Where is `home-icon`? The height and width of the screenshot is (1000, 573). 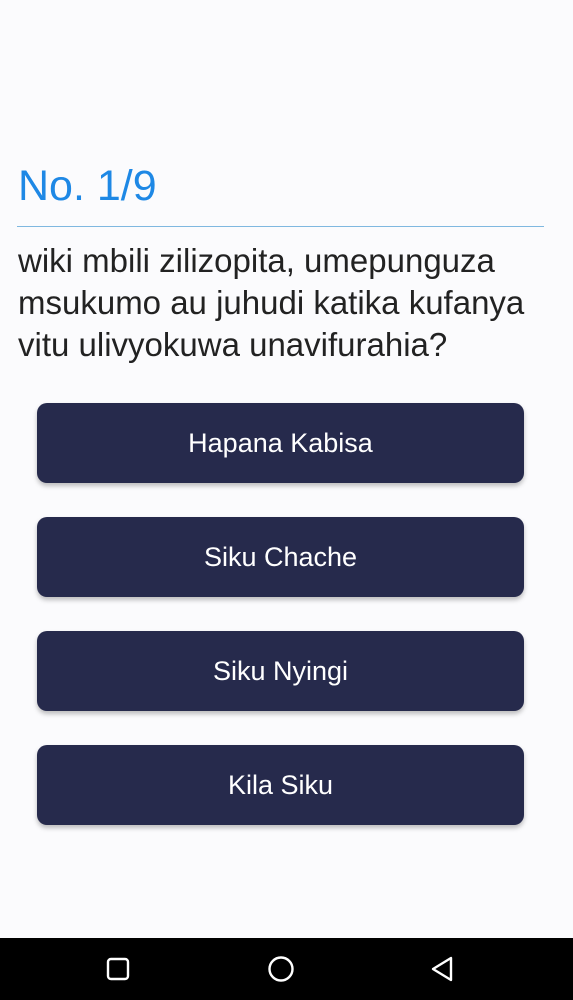 home-icon is located at coordinates (281, 969).